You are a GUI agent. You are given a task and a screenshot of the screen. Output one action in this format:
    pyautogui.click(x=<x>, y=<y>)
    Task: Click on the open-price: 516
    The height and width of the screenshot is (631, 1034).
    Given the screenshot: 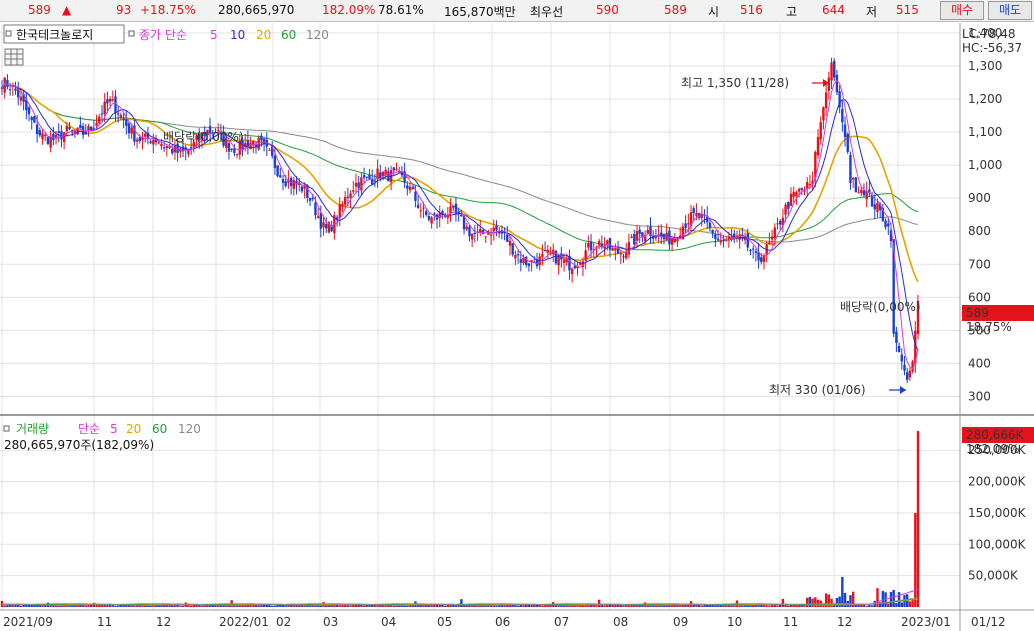 What is the action you would take?
    pyautogui.click(x=751, y=10)
    